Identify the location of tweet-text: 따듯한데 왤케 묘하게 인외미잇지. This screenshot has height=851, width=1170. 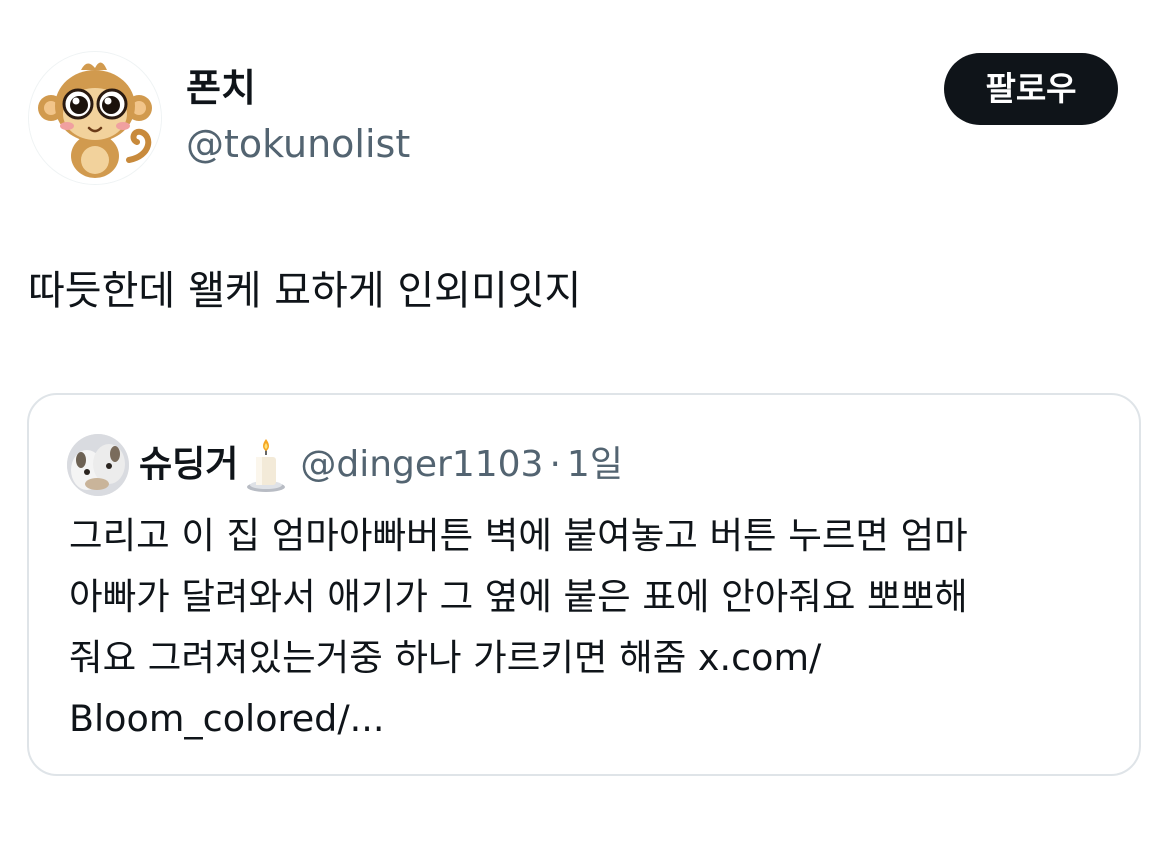
(305, 291).